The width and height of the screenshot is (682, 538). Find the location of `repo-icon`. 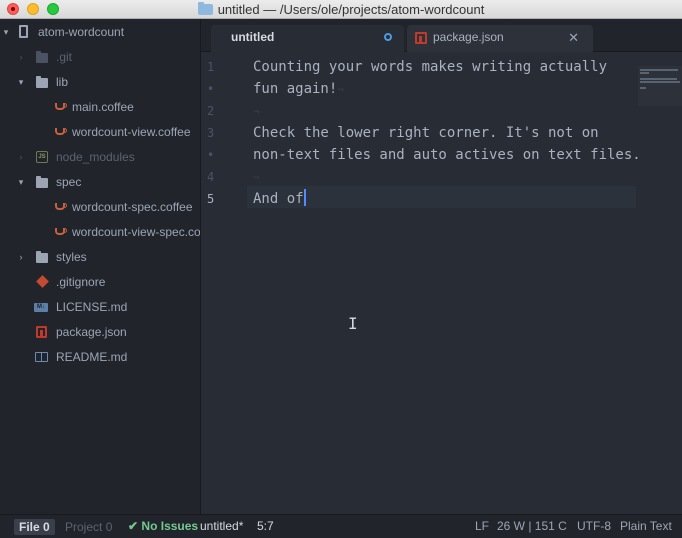

repo-icon is located at coordinates (23, 31).